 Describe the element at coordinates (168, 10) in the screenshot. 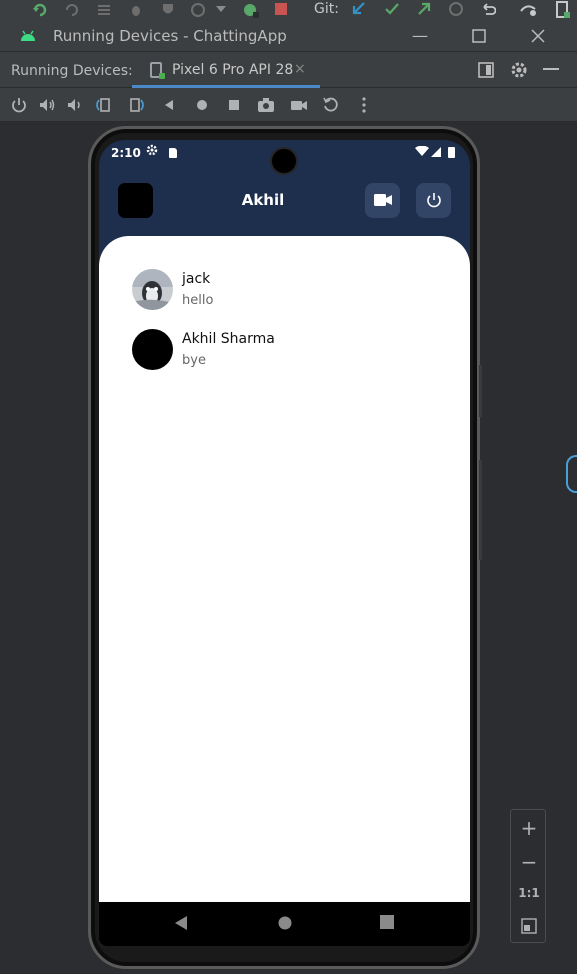

I see `shield-icon` at that location.